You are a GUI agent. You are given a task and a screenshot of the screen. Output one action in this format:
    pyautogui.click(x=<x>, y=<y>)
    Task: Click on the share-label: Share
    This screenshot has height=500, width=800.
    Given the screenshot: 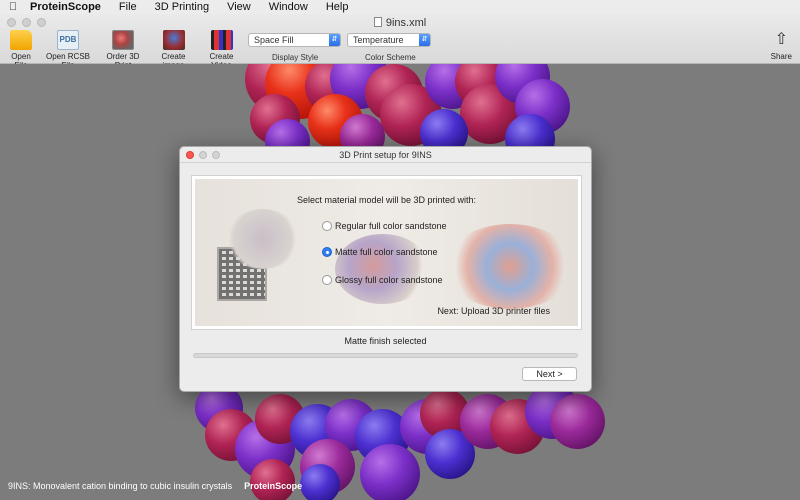 What is the action you would take?
    pyautogui.click(x=781, y=56)
    